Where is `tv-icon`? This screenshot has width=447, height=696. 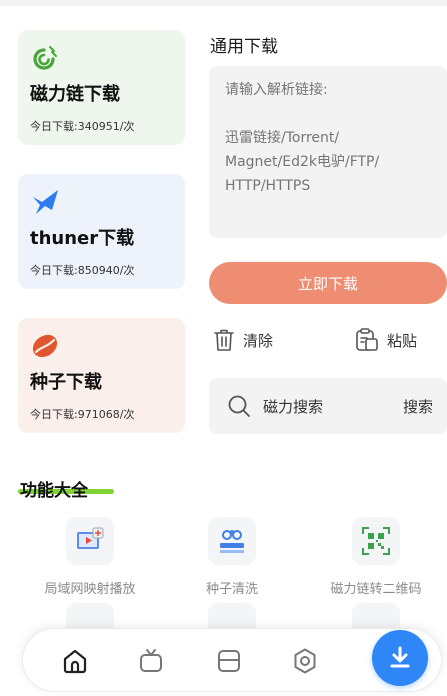 tv-icon is located at coordinates (151, 660).